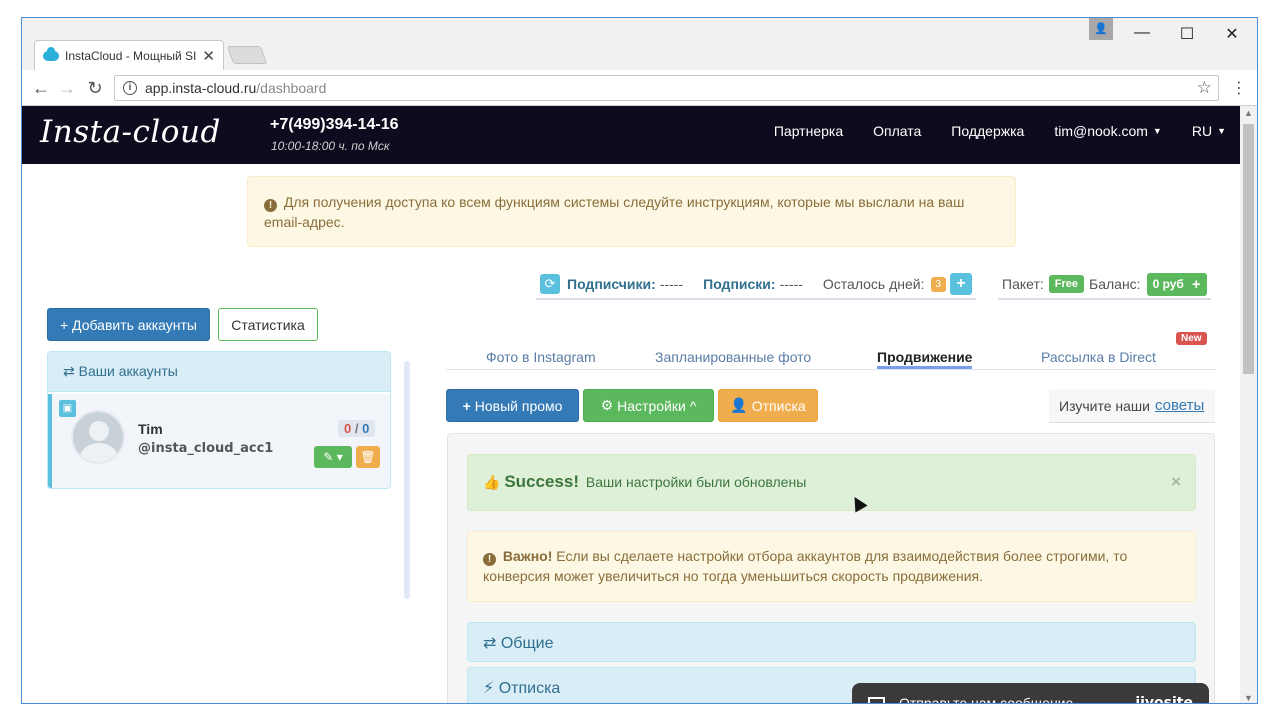 The width and height of the screenshot is (1280, 720). What do you see at coordinates (366, 428) in the screenshot?
I see `ratio-right: 0` at bounding box center [366, 428].